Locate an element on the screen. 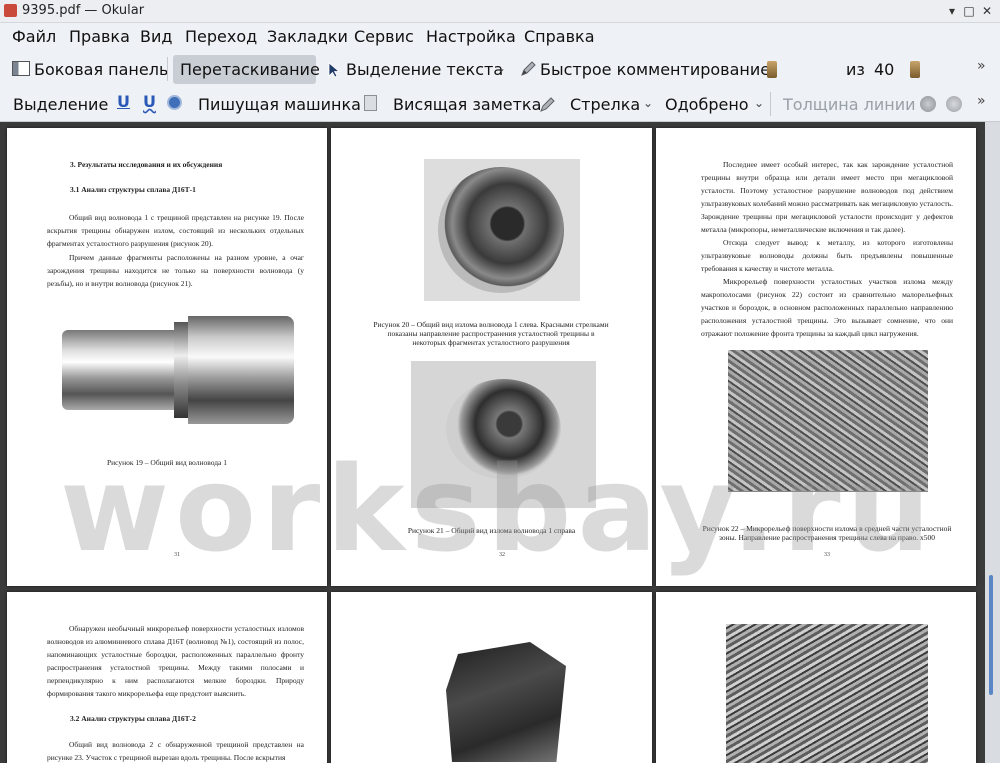 This screenshot has height=763, width=1000. arrow-pen-icon is located at coordinates (547, 104).